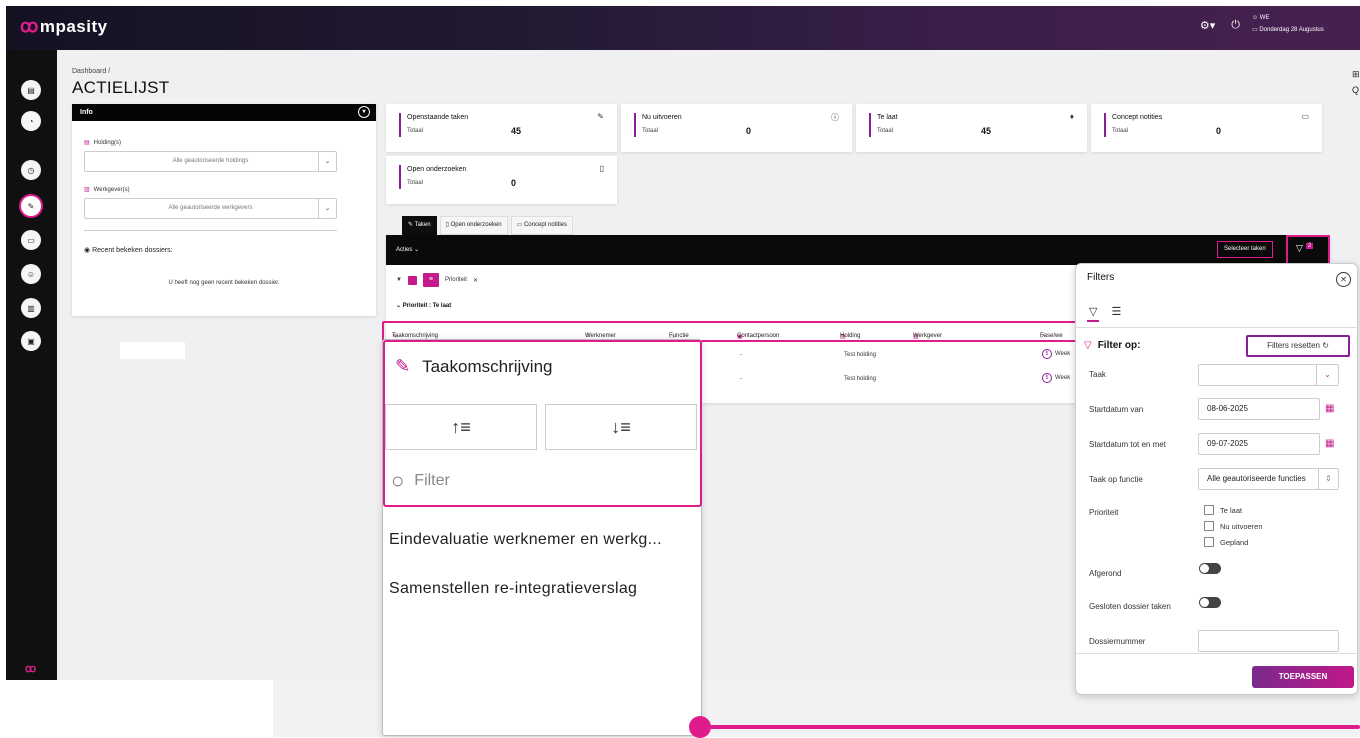  I want to click on stat-card-openstaande: Openstaande taken Totaal 45 ✎, so click(501, 128).